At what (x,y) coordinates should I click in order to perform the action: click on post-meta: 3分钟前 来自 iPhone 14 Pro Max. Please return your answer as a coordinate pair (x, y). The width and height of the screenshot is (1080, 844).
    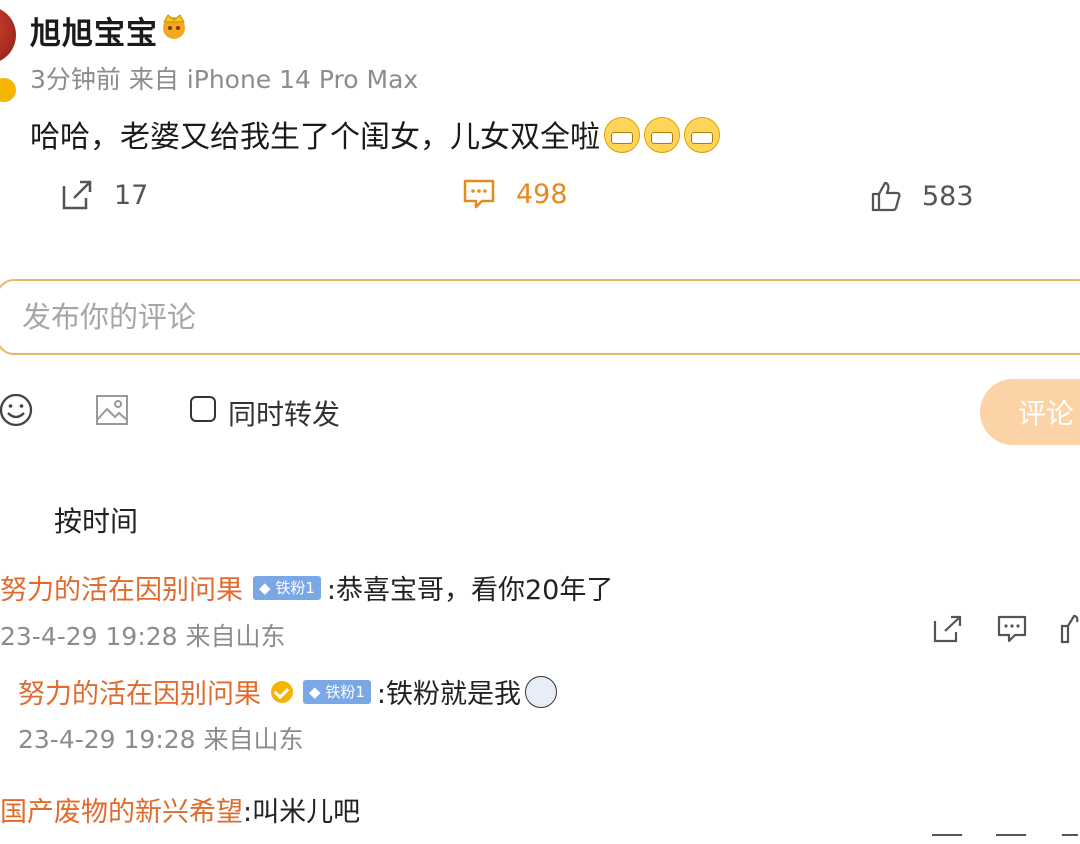
    Looking at the image, I should click on (224, 79).